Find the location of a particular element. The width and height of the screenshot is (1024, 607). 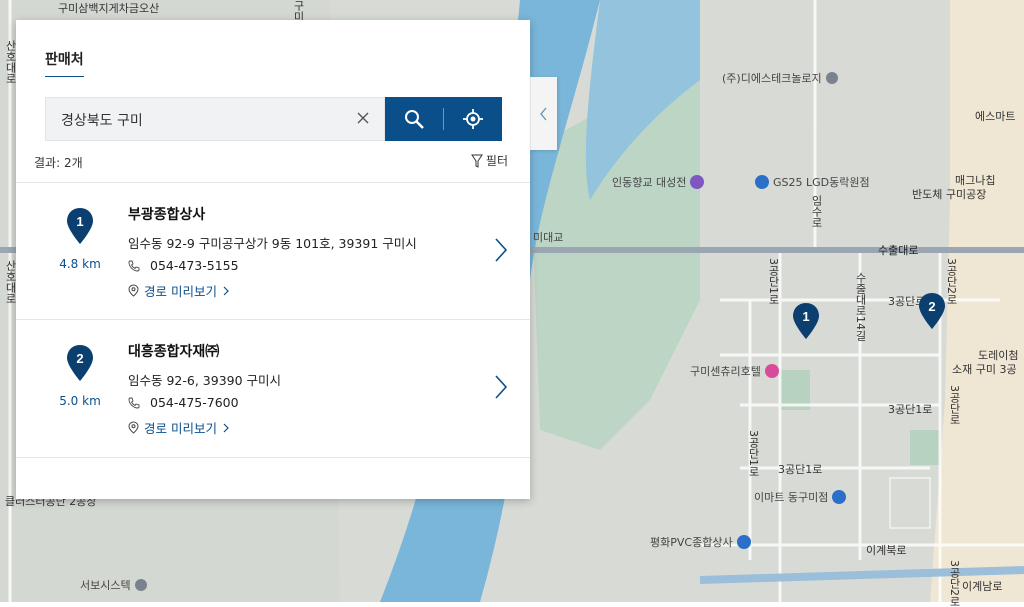

filter-button: 필터 is located at coordinates (489, 160).